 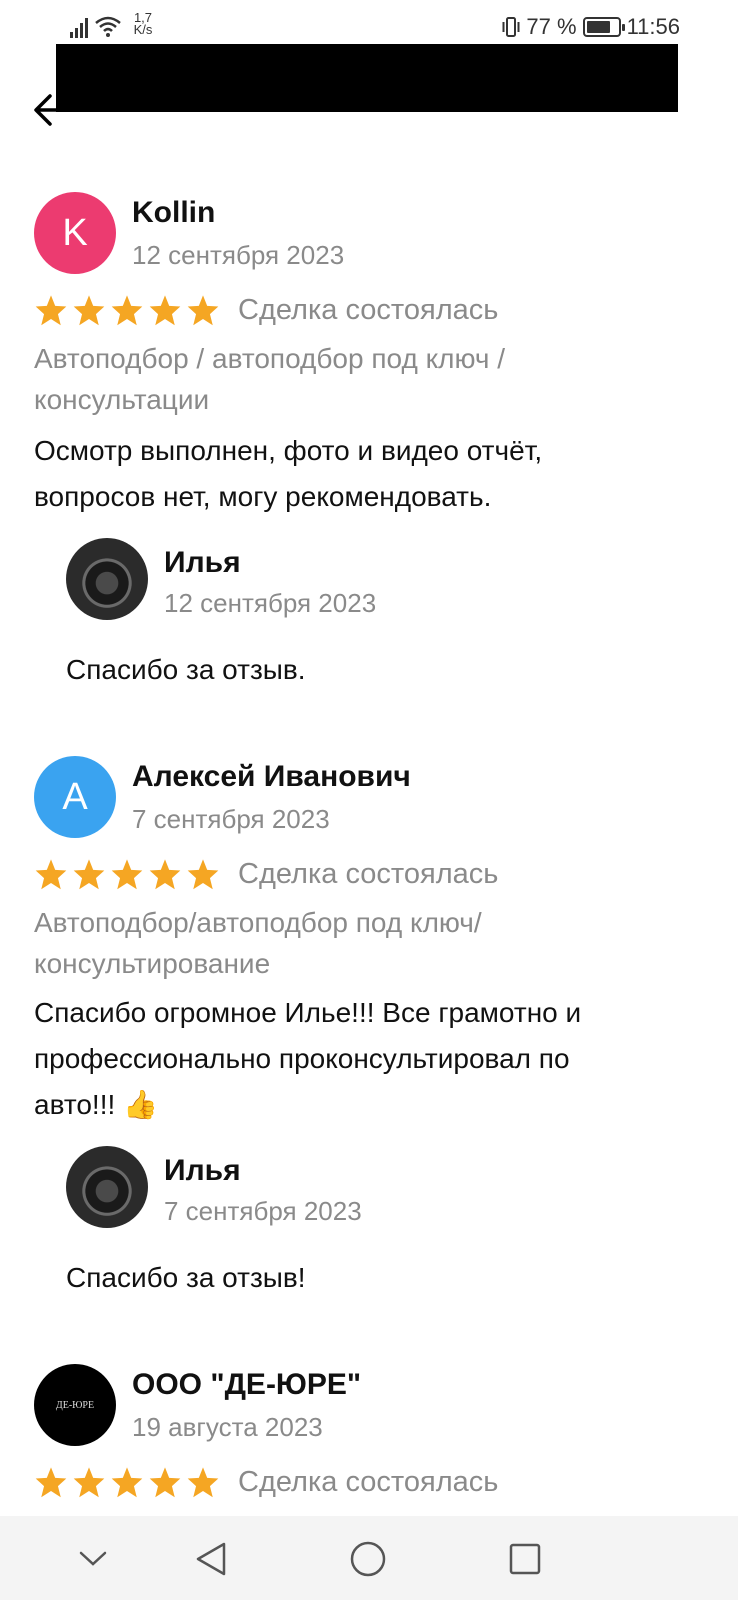 I want to click on system-nav-bar, so click(x=369, y=1558).